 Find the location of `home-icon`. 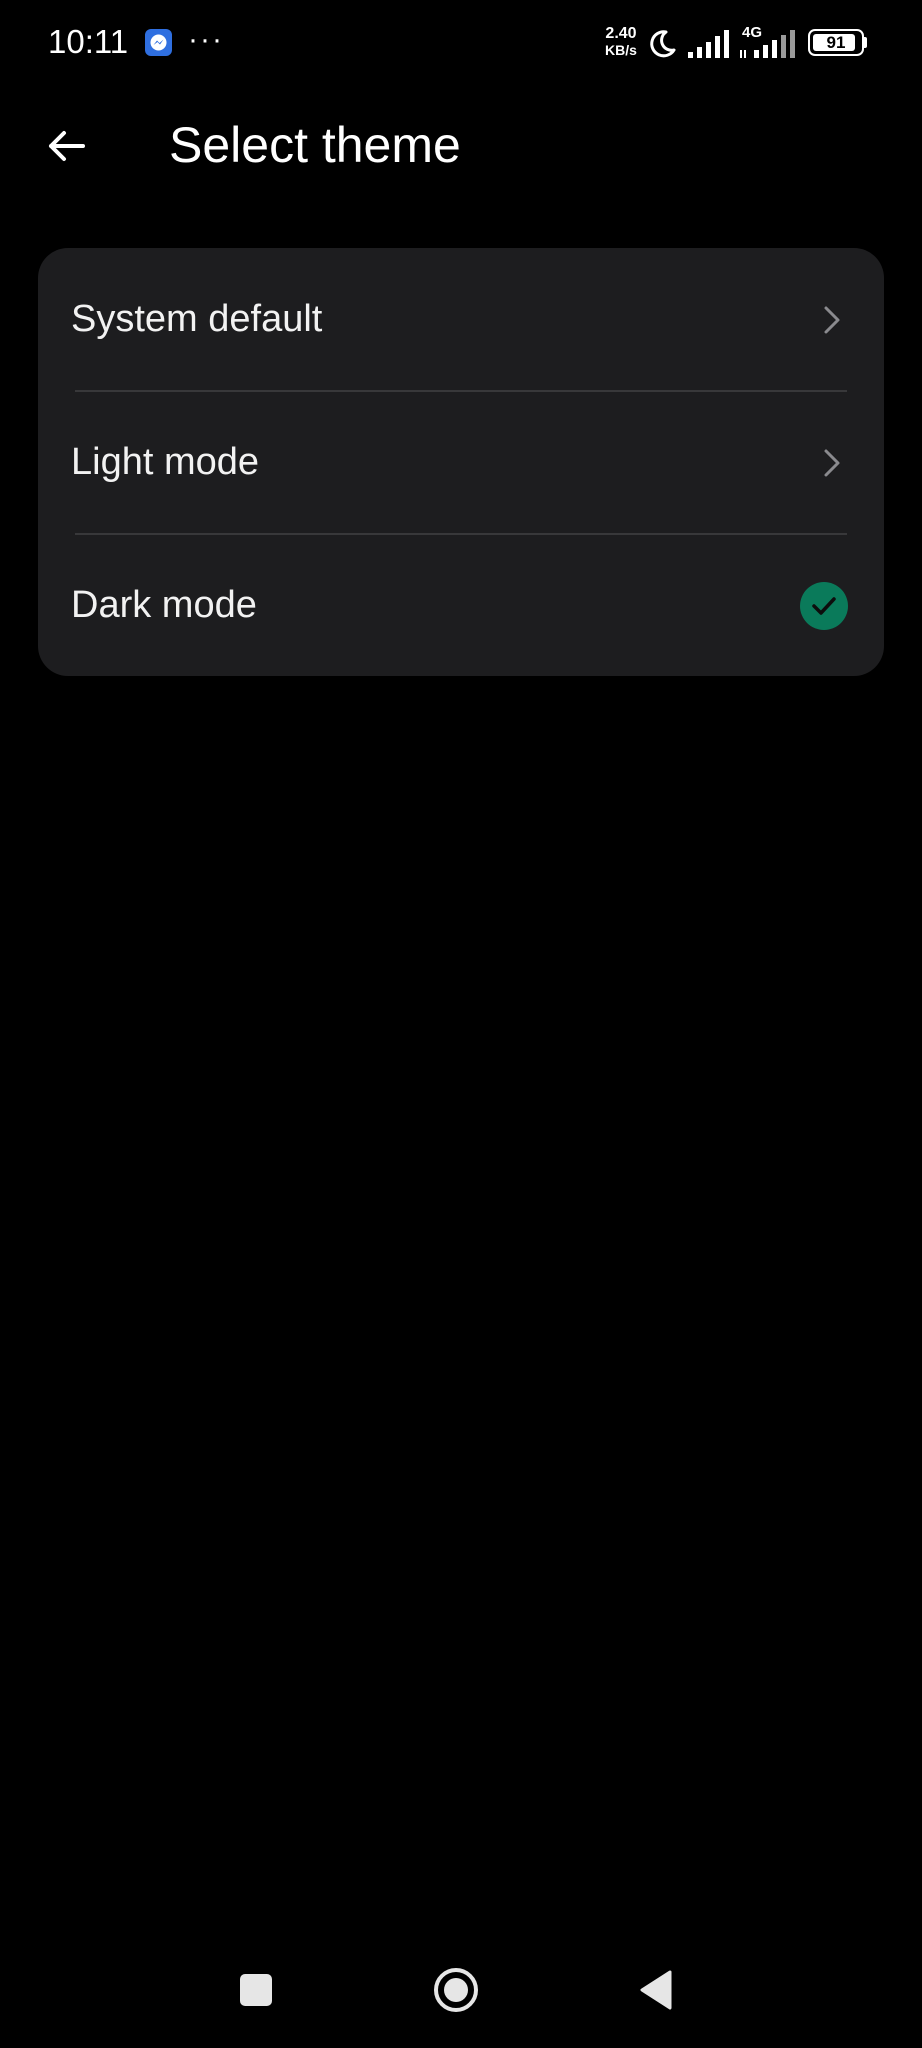

home-icon is located at coordinates (456, 1990).